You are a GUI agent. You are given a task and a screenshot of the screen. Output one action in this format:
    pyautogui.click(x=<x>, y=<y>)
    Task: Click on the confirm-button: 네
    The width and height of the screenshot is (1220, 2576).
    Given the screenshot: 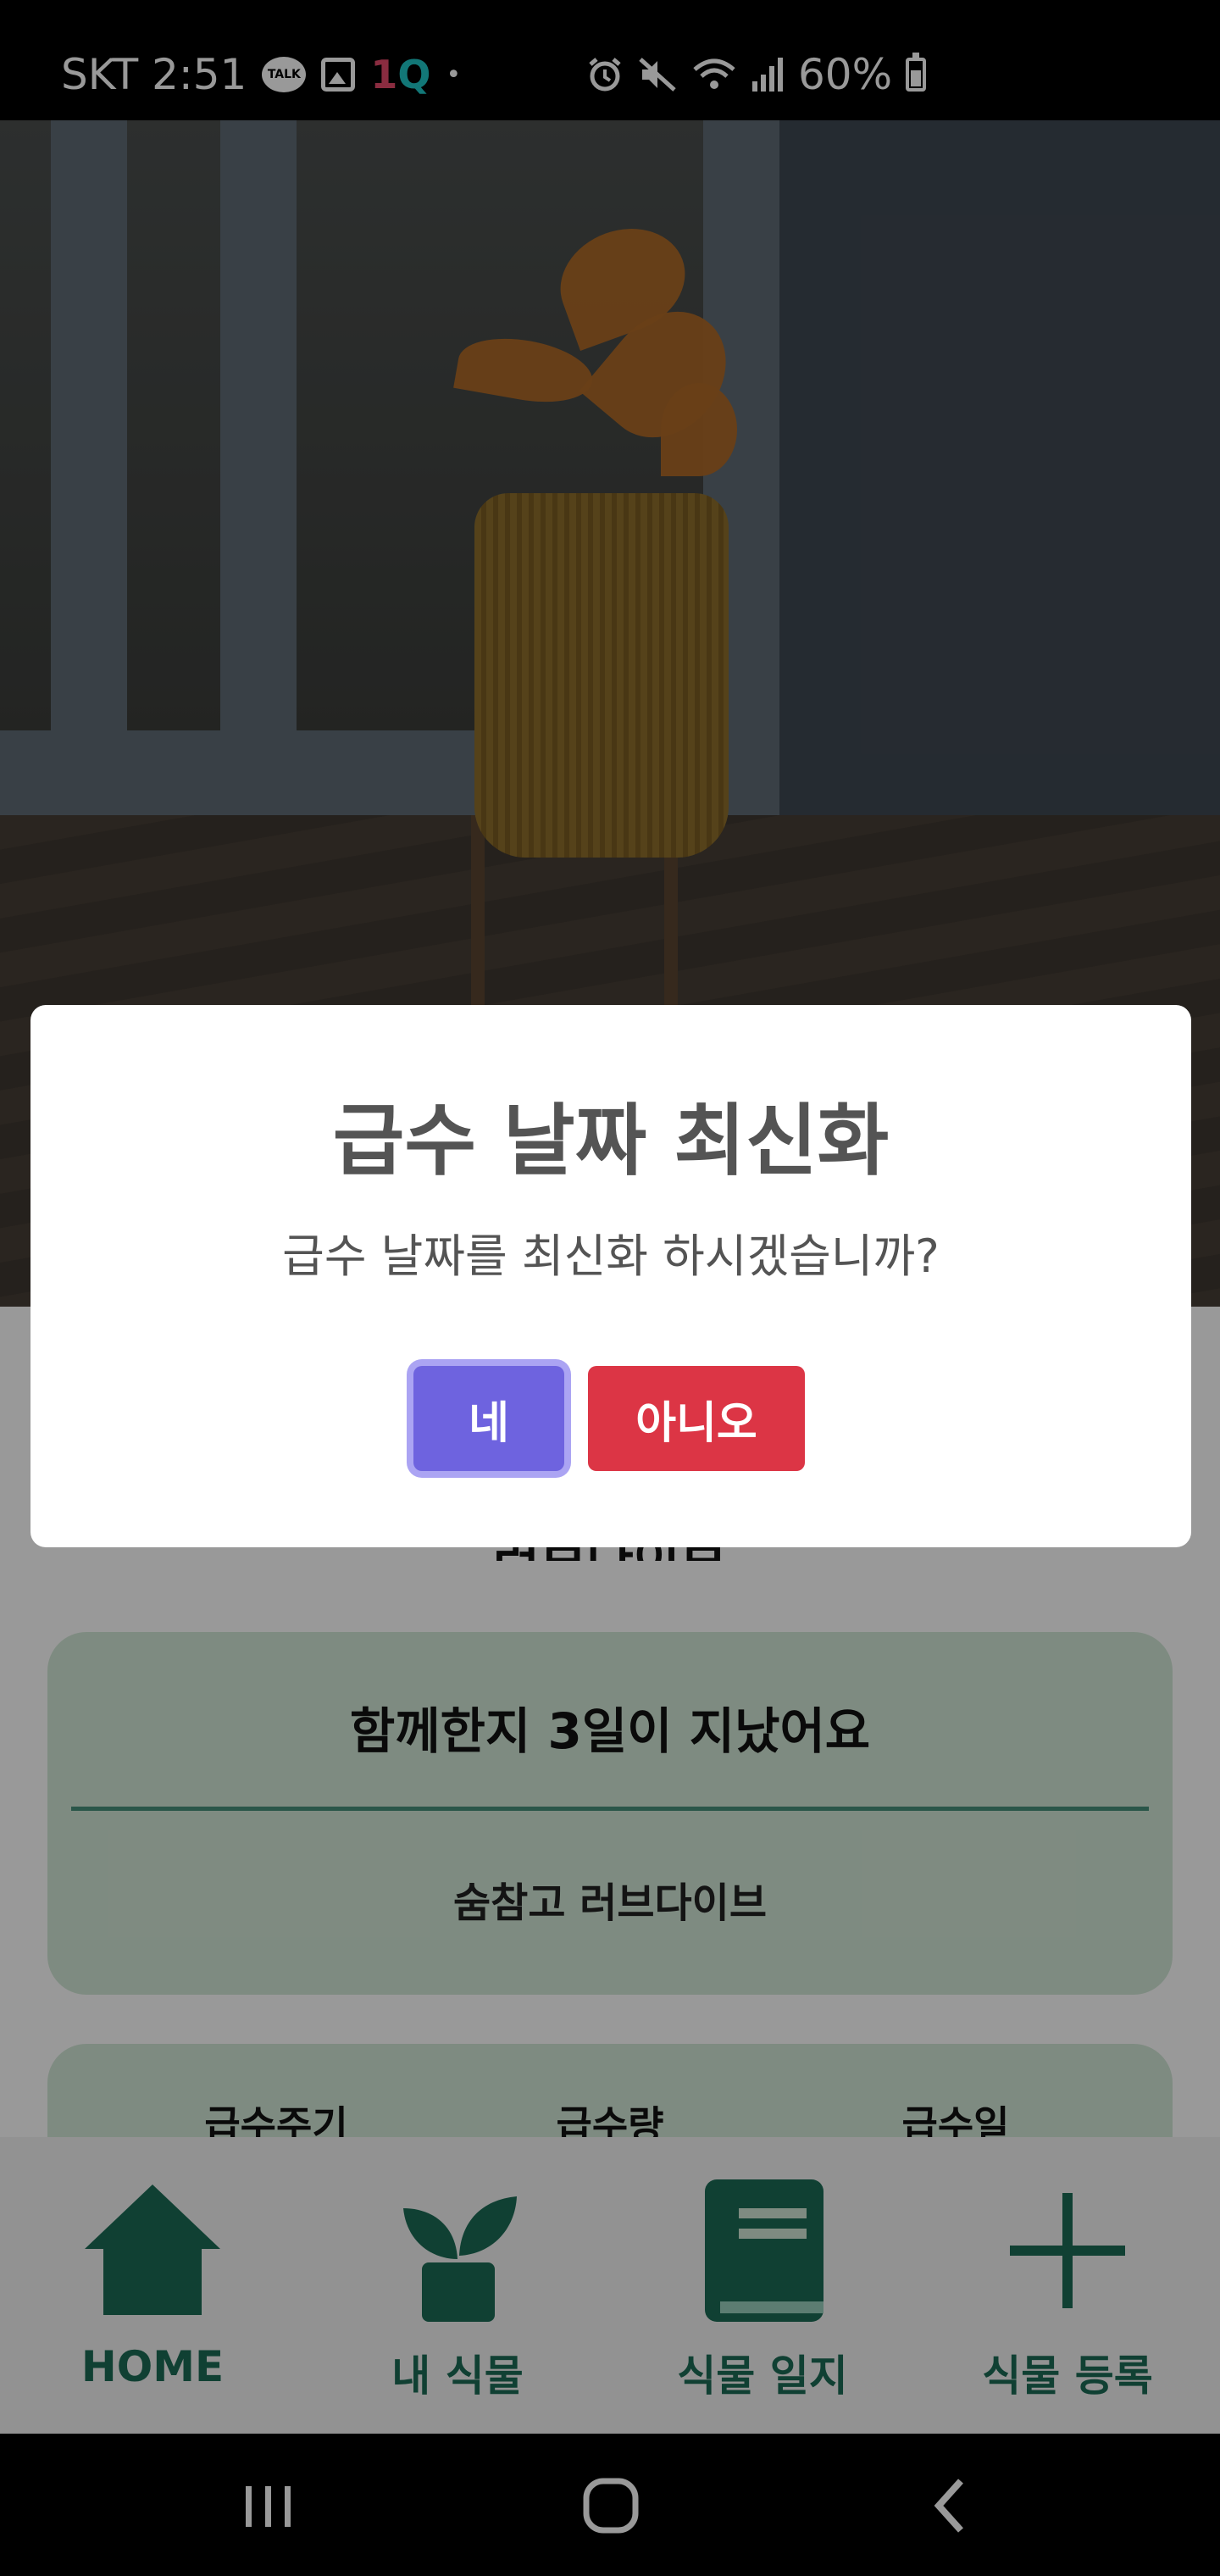 What is the action you would take?
    pyautogui.click(x=488, y=1418)
    